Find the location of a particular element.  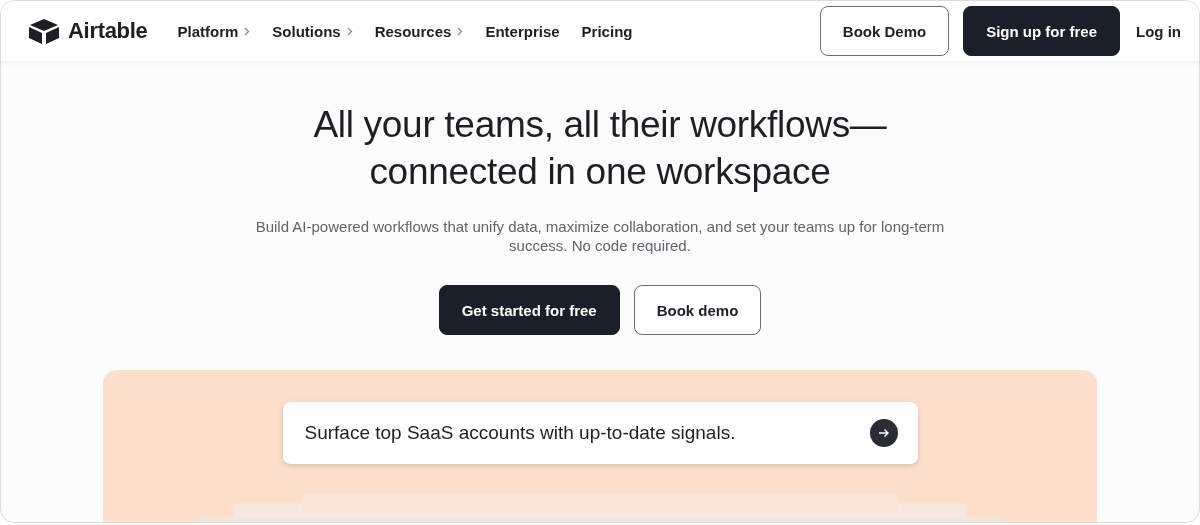

logo-wordmark: Airtable is located at coordinates (108, 31).